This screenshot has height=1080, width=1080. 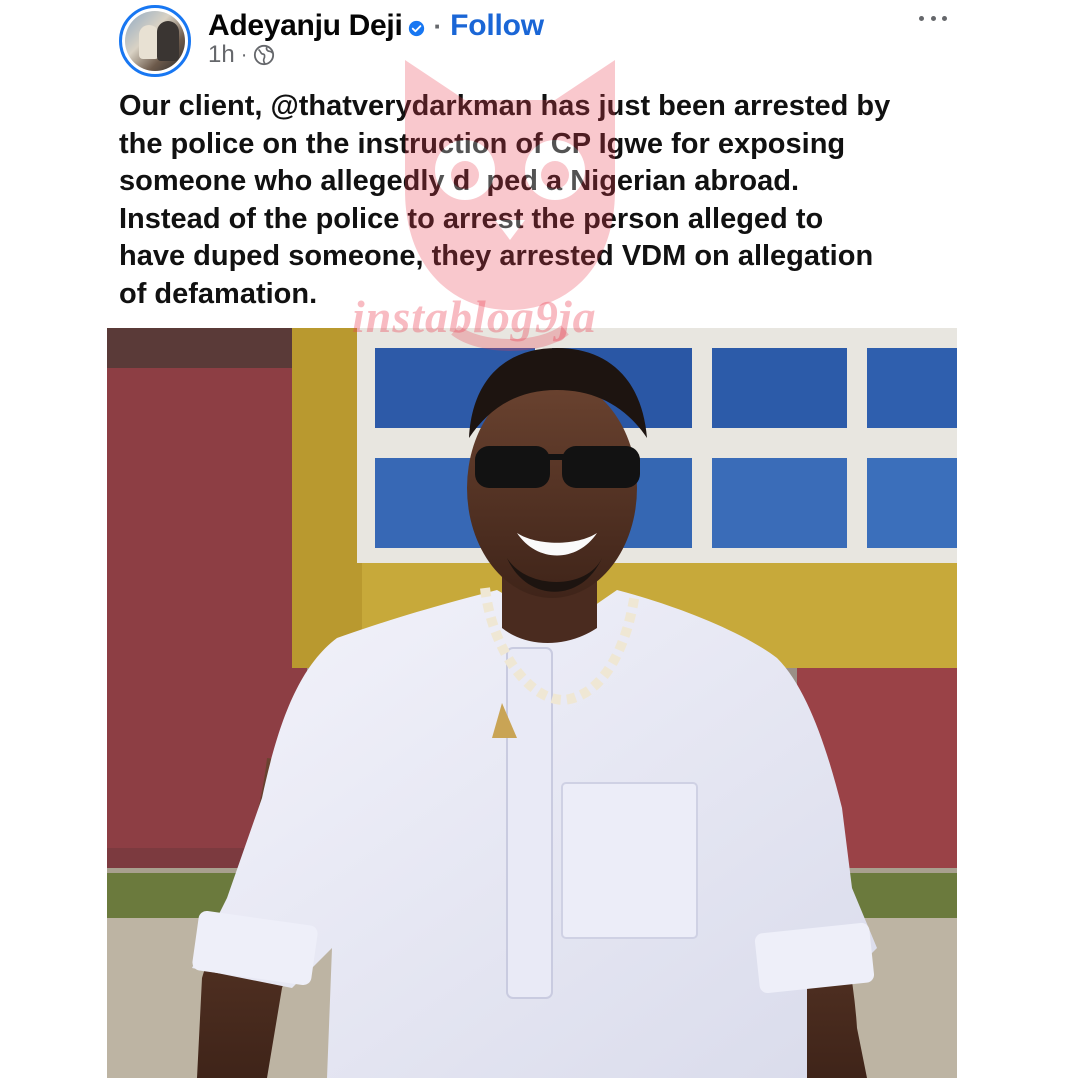 I want to click on author-name: Adeyanju Deji, so click(x=305, y=26).